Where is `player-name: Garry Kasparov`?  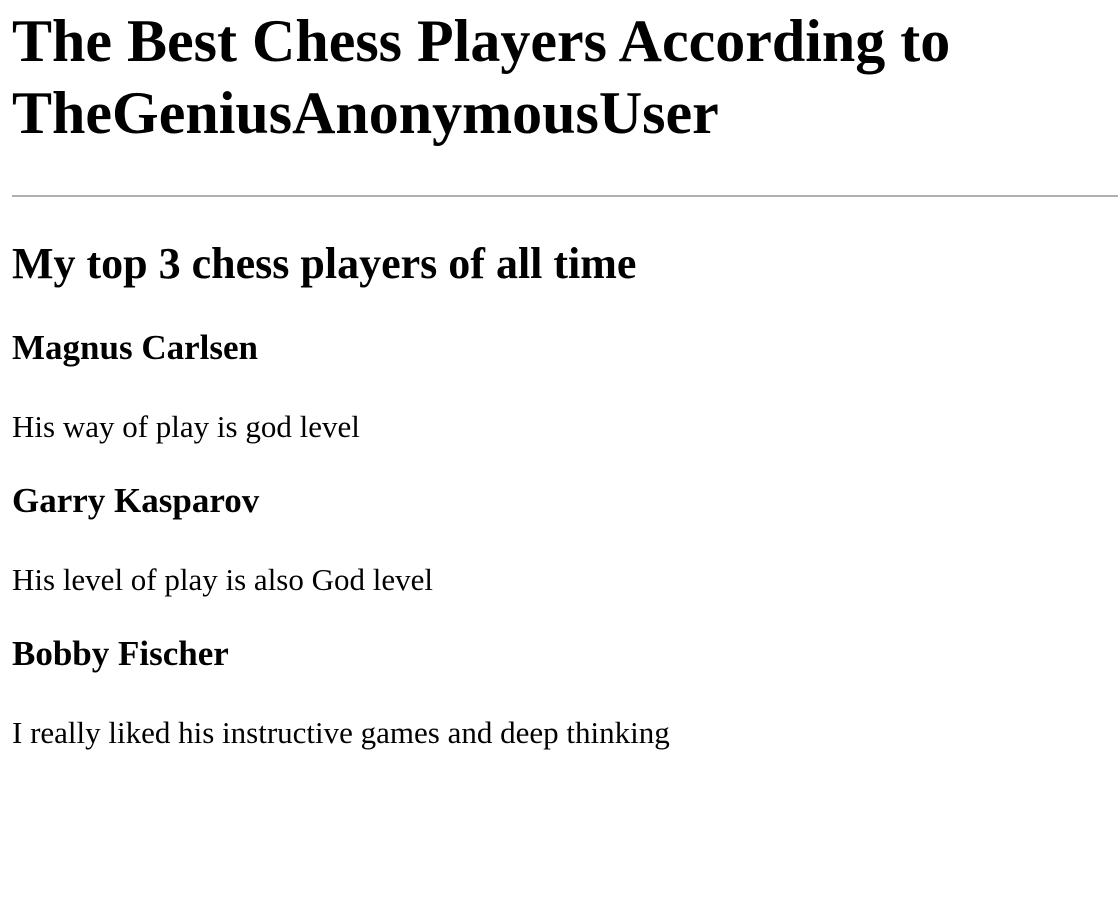 player-name: Garry Kasparov is located at coordinates (136, 500).